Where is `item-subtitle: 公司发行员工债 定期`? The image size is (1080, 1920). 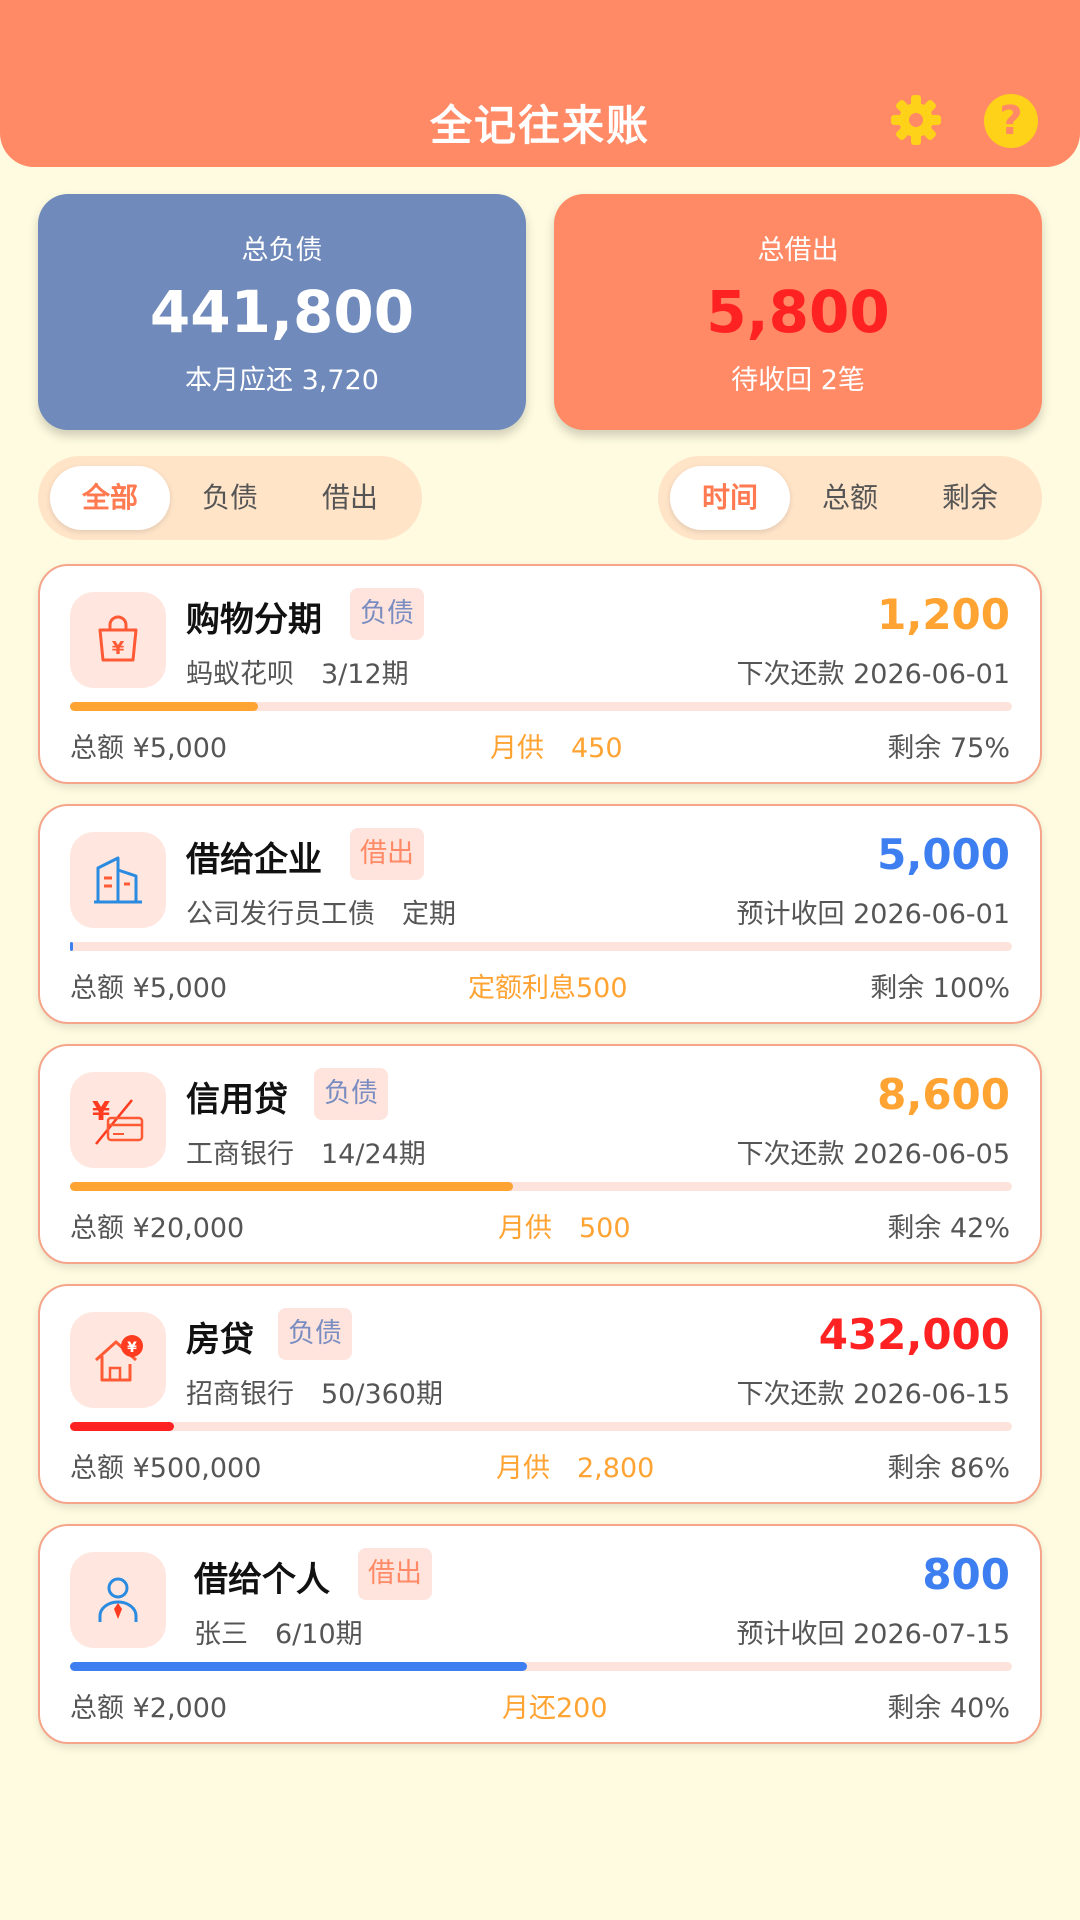
item-subtitle: 公司发行员工债 定期 is located at coordinates (321, 914).